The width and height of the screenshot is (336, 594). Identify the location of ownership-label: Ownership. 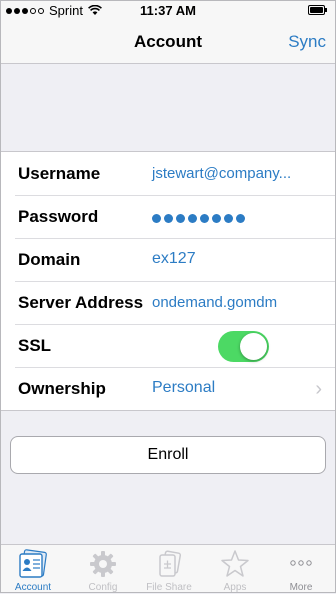
(62, 388).